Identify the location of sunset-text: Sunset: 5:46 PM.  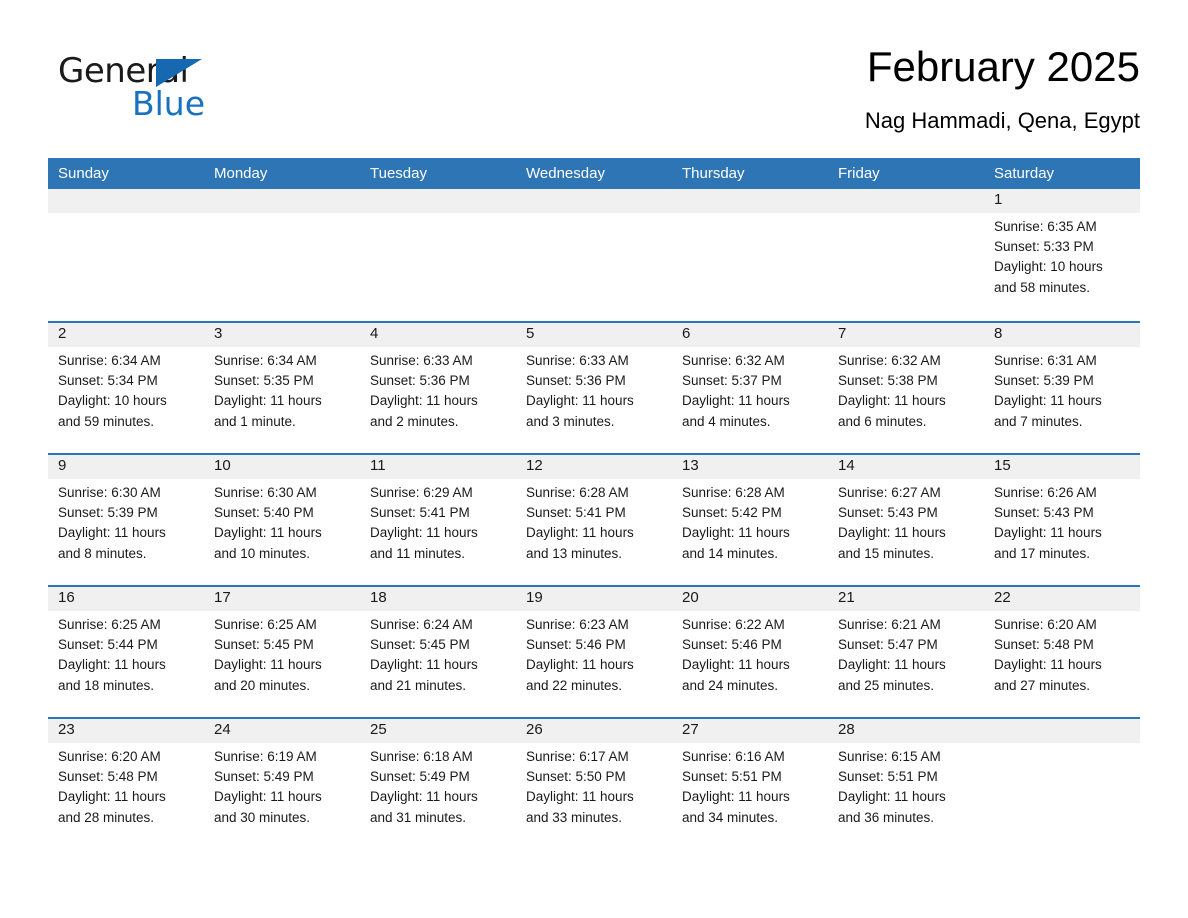
(732, 645).